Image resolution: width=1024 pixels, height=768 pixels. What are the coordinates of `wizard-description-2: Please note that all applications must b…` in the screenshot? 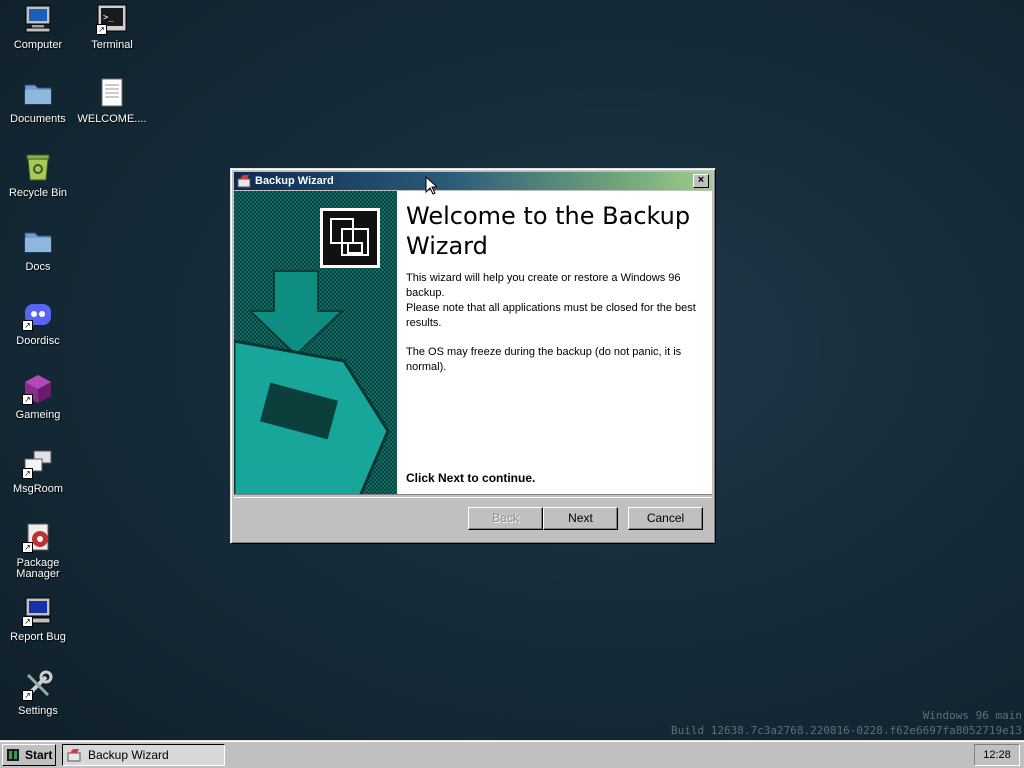 It's located at (551, 315).